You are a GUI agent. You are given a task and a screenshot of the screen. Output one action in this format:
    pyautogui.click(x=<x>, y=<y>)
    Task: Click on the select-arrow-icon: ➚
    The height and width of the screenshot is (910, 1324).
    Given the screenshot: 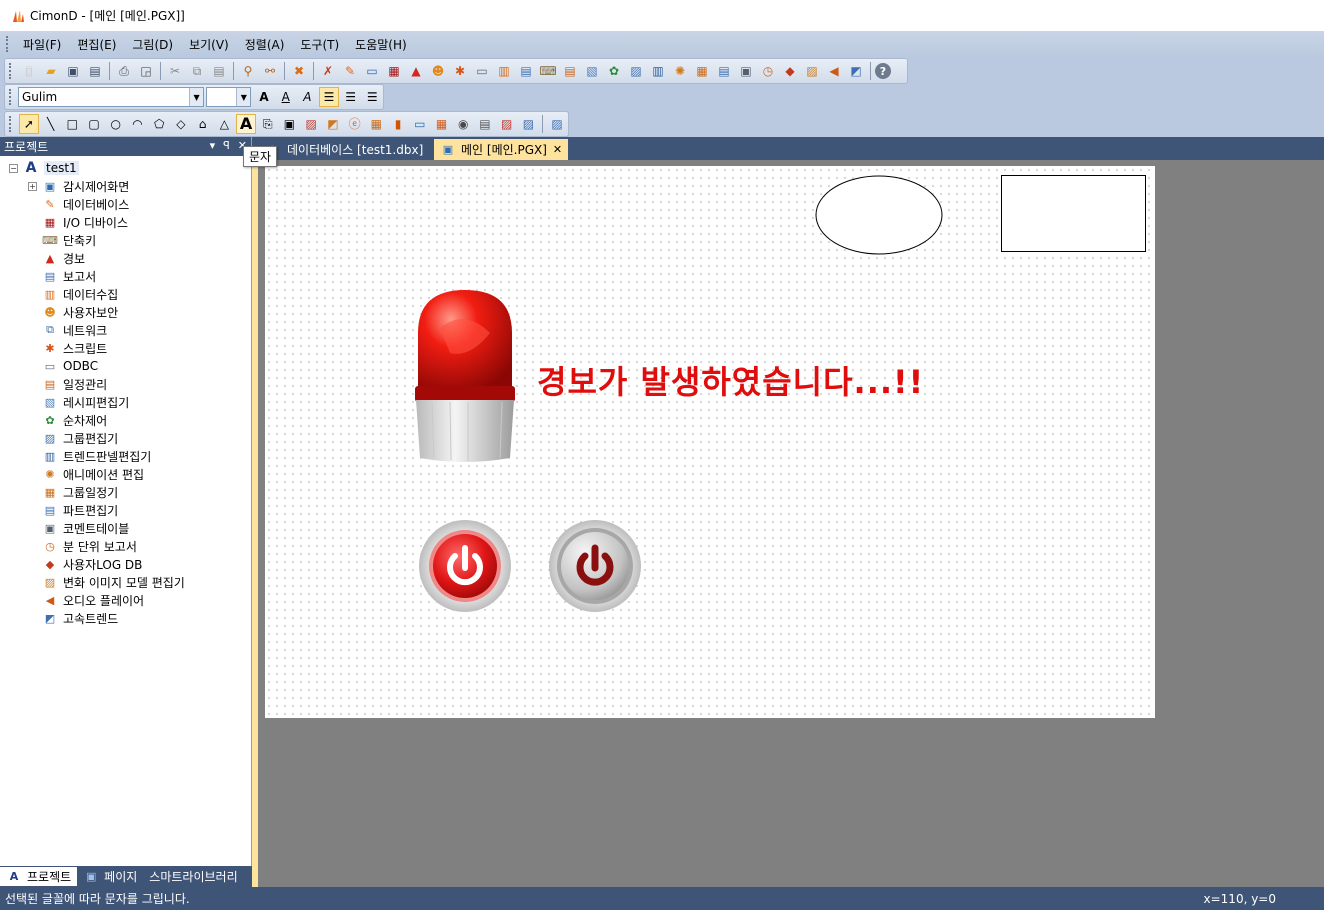 What is the action you would take?
    pyautogui.click(x=28, y=124)
    